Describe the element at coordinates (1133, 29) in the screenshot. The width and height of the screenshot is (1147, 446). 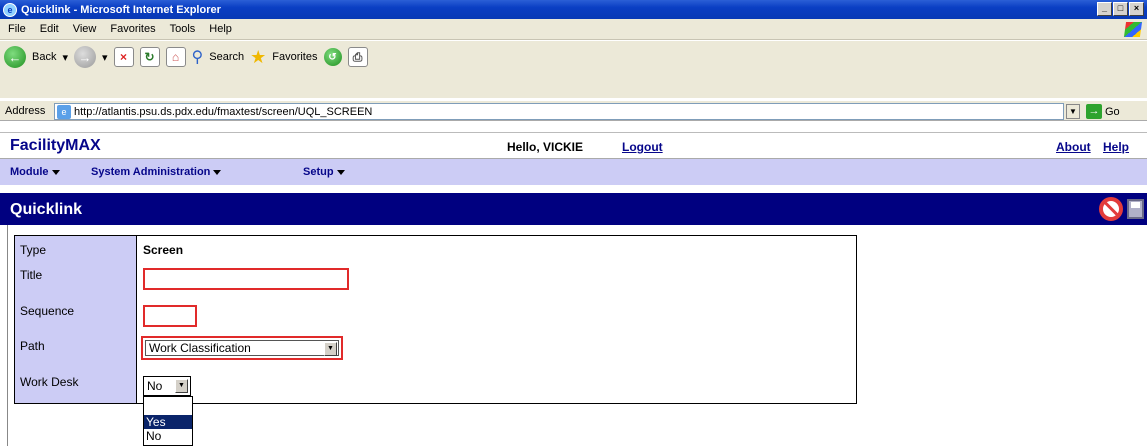
I see `windows-logo-icon` at that location.